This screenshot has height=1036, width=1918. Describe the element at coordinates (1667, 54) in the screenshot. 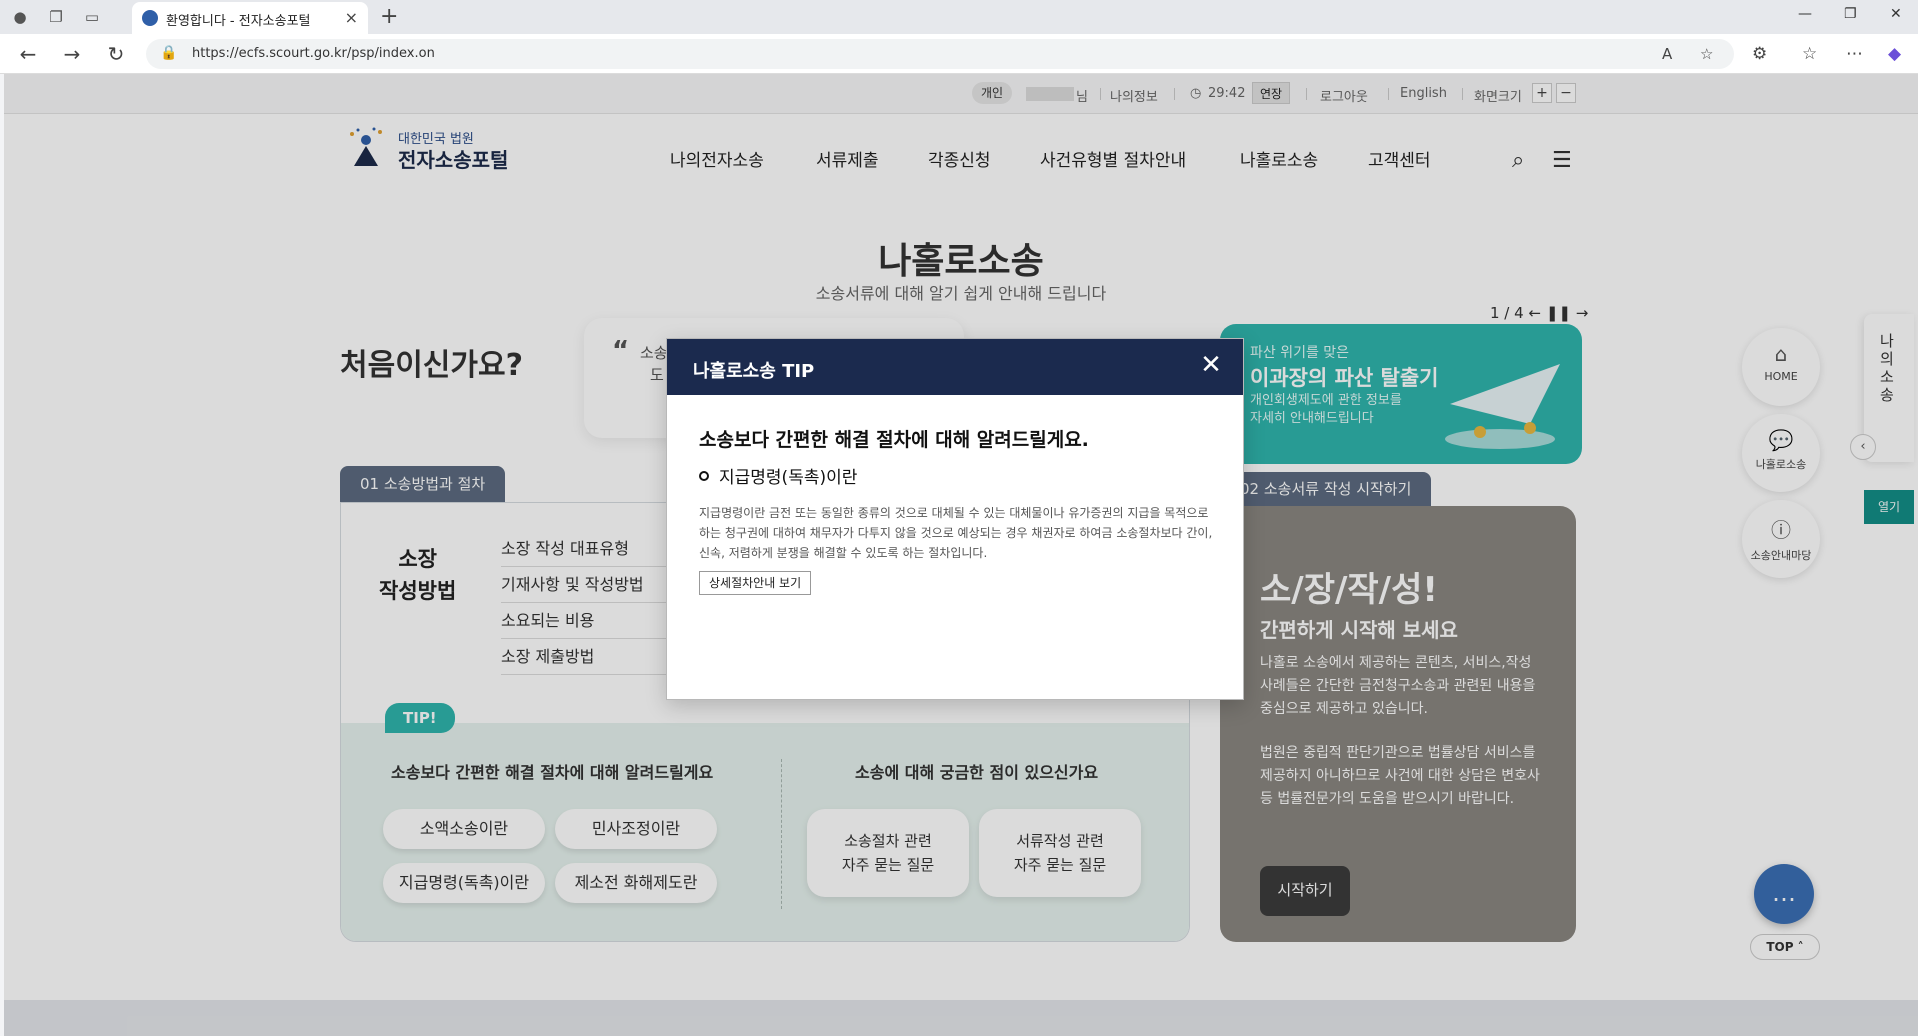

I see `read-aloud-icon: A` at that location.